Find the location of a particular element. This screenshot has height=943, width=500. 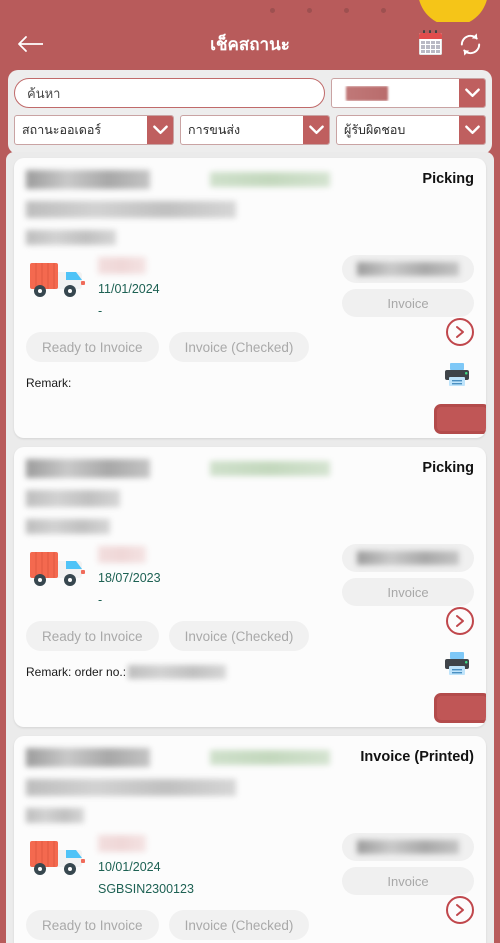

remark-label: Remark: is located at coordinates (49, 383).